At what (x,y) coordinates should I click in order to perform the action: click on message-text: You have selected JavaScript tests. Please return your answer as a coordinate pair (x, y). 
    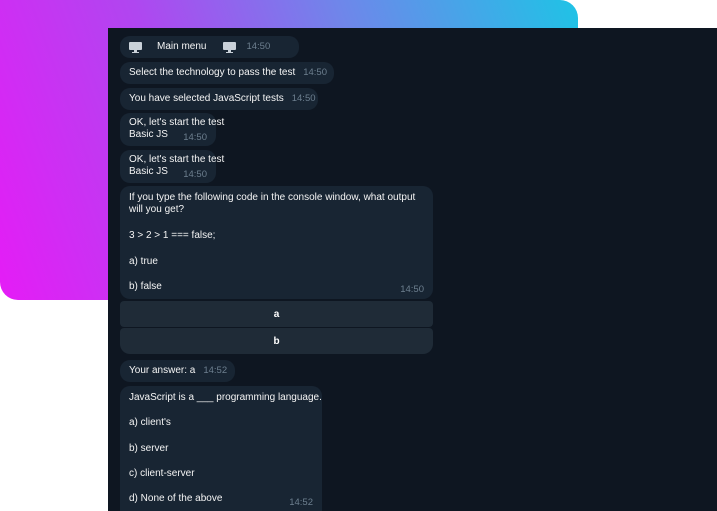
    Looking at the image, I should click on (206, 98).